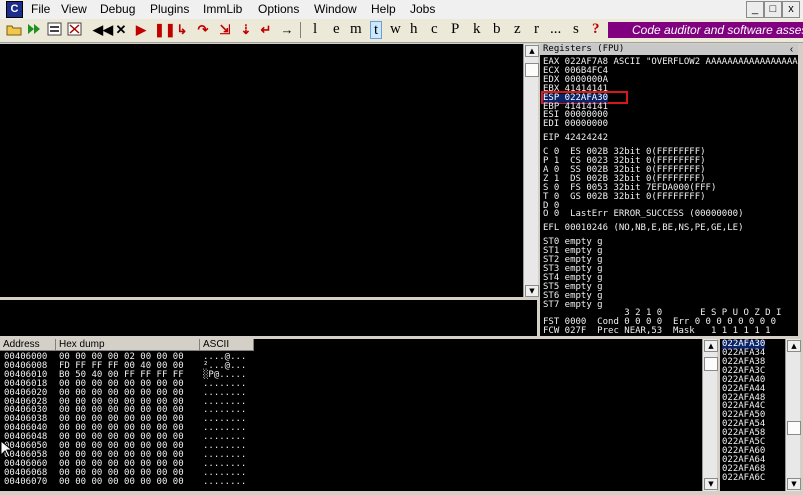 The width and height of the screenshot is (803, 495). Describe the element at coordinates (203, 30) in the screenshot. I see `step-over-icon: ↷` at that location.